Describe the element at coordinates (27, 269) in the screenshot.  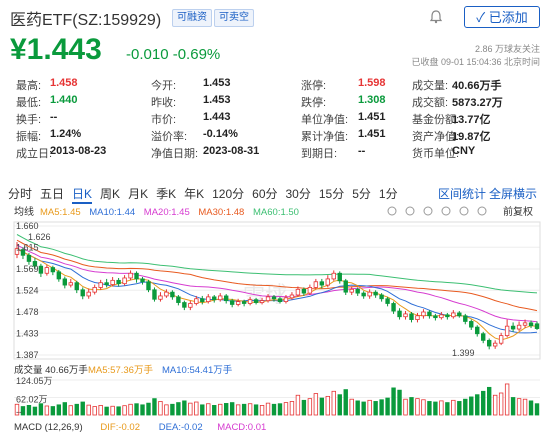
I see `y-tick-label: 1.569` at that location.